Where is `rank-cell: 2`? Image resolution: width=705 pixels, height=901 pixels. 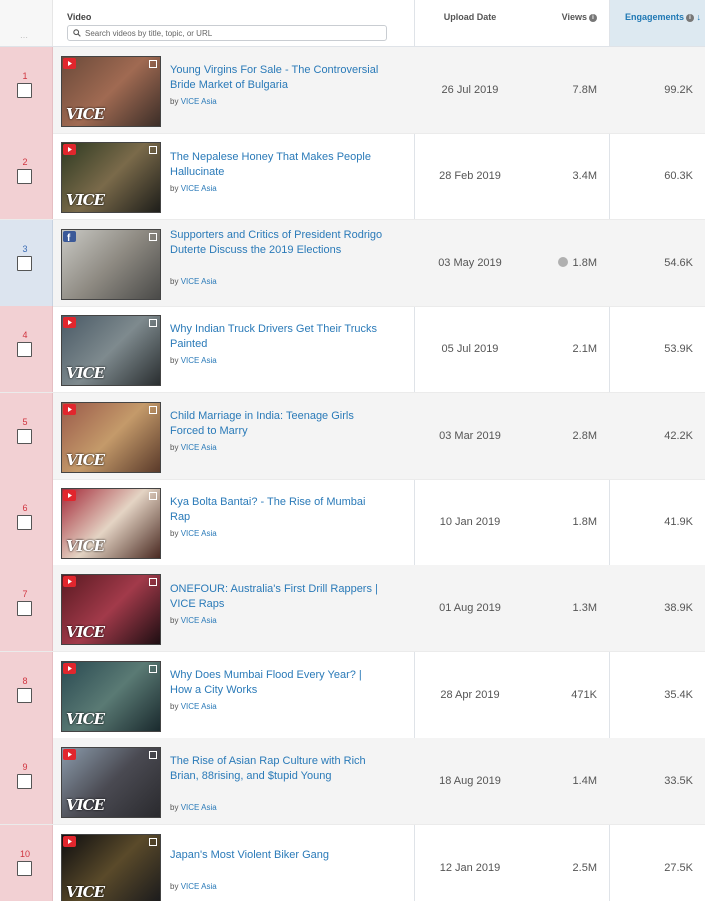 rank-cell: 2 is located at coordinates (26, 176).